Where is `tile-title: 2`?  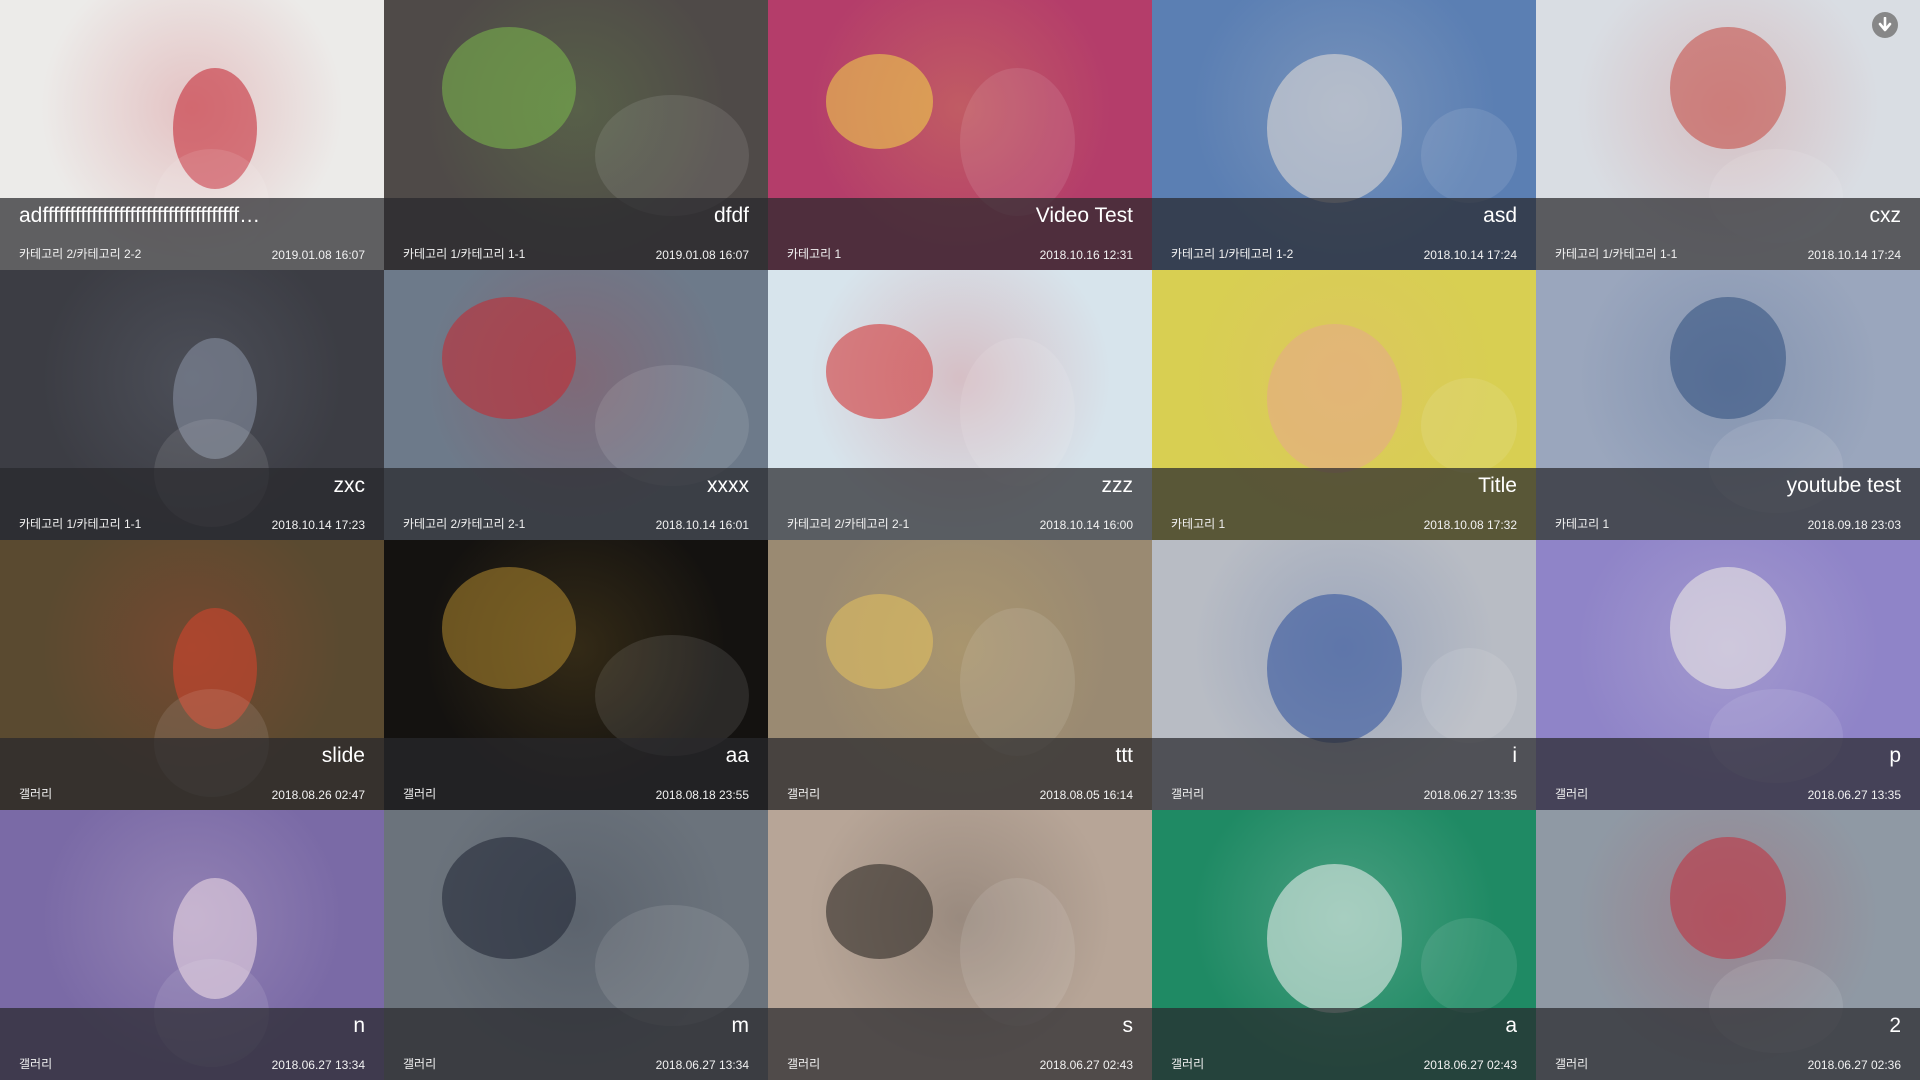
tile-title: 2 is located at coordinates (1895, 1025).